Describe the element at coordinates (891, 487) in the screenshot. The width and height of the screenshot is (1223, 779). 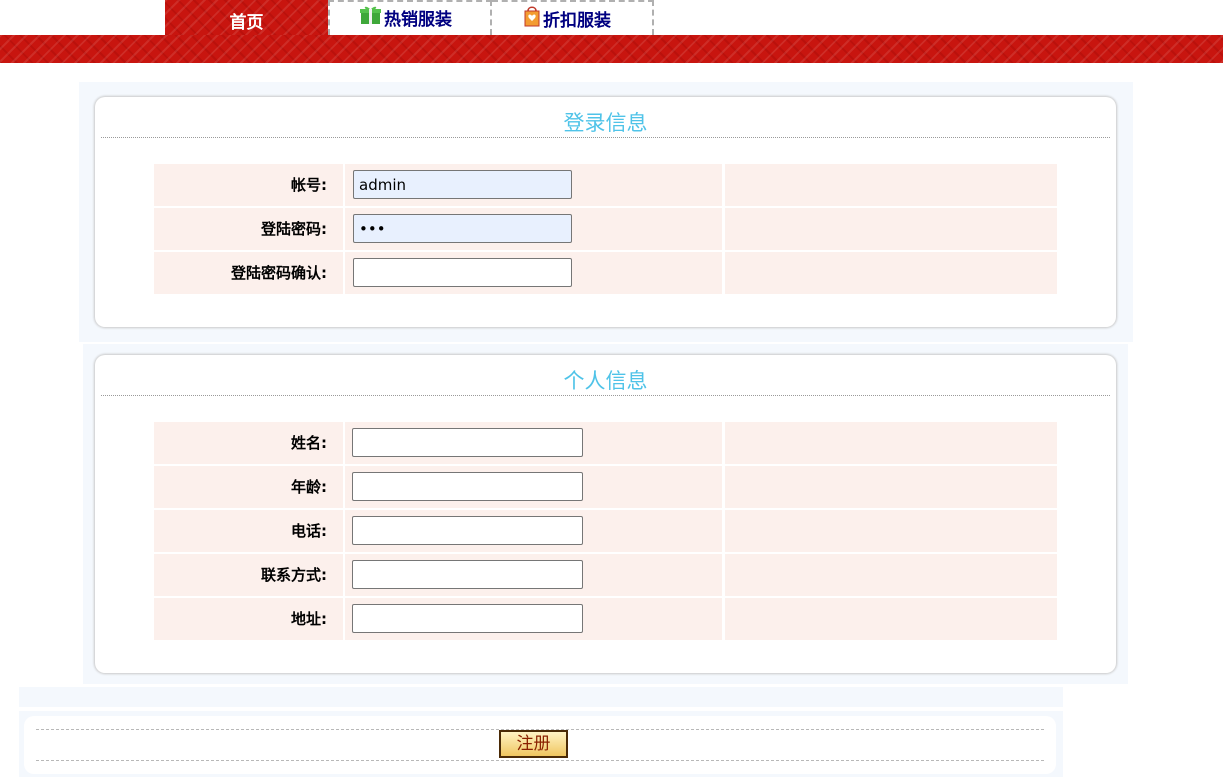
I see `age-note-cell` at that location.